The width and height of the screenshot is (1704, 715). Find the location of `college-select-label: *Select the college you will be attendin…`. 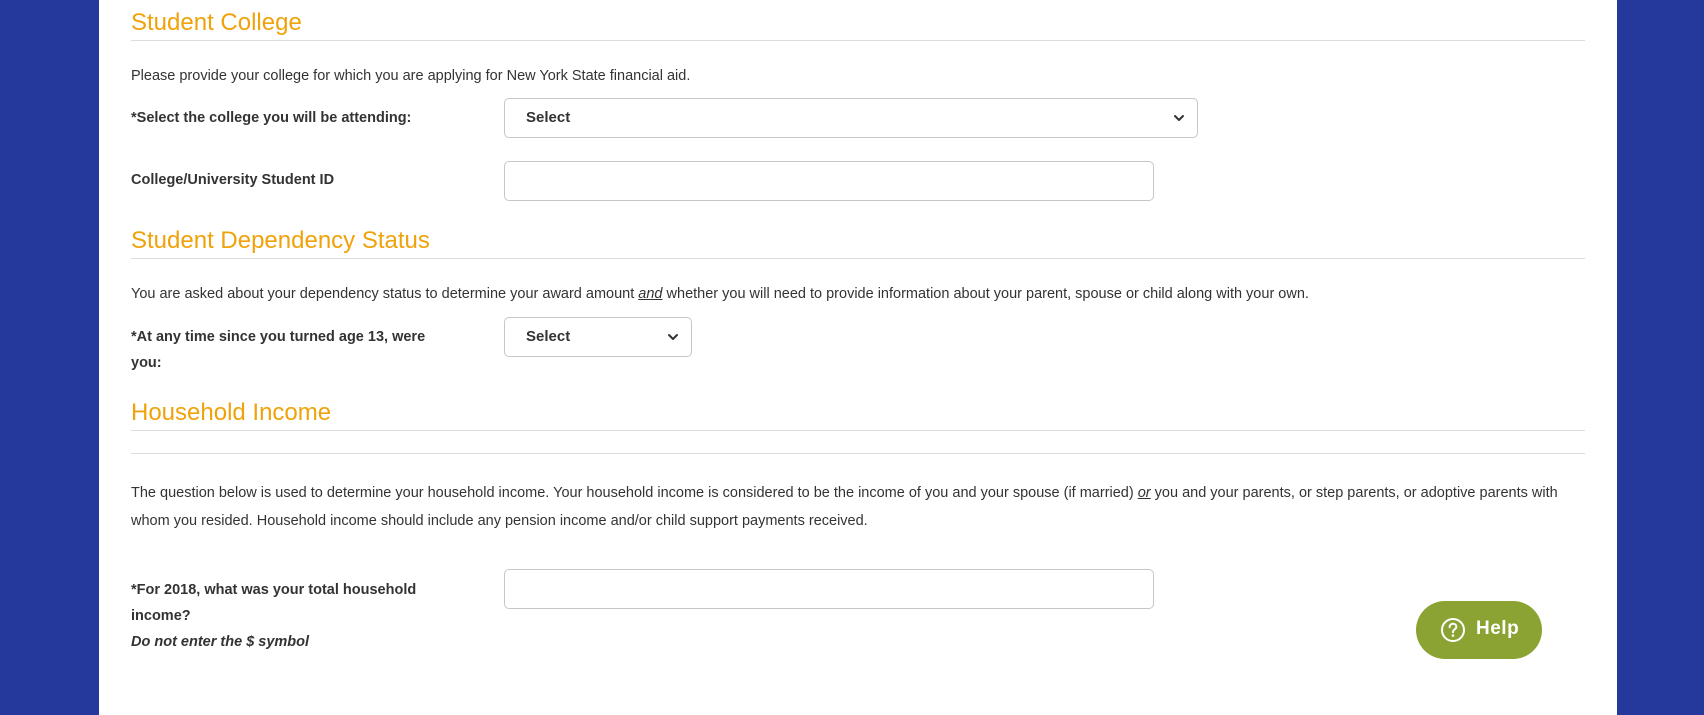

college-select-label: *Select the college you will be attendin… is located at coordinates (271, 118).